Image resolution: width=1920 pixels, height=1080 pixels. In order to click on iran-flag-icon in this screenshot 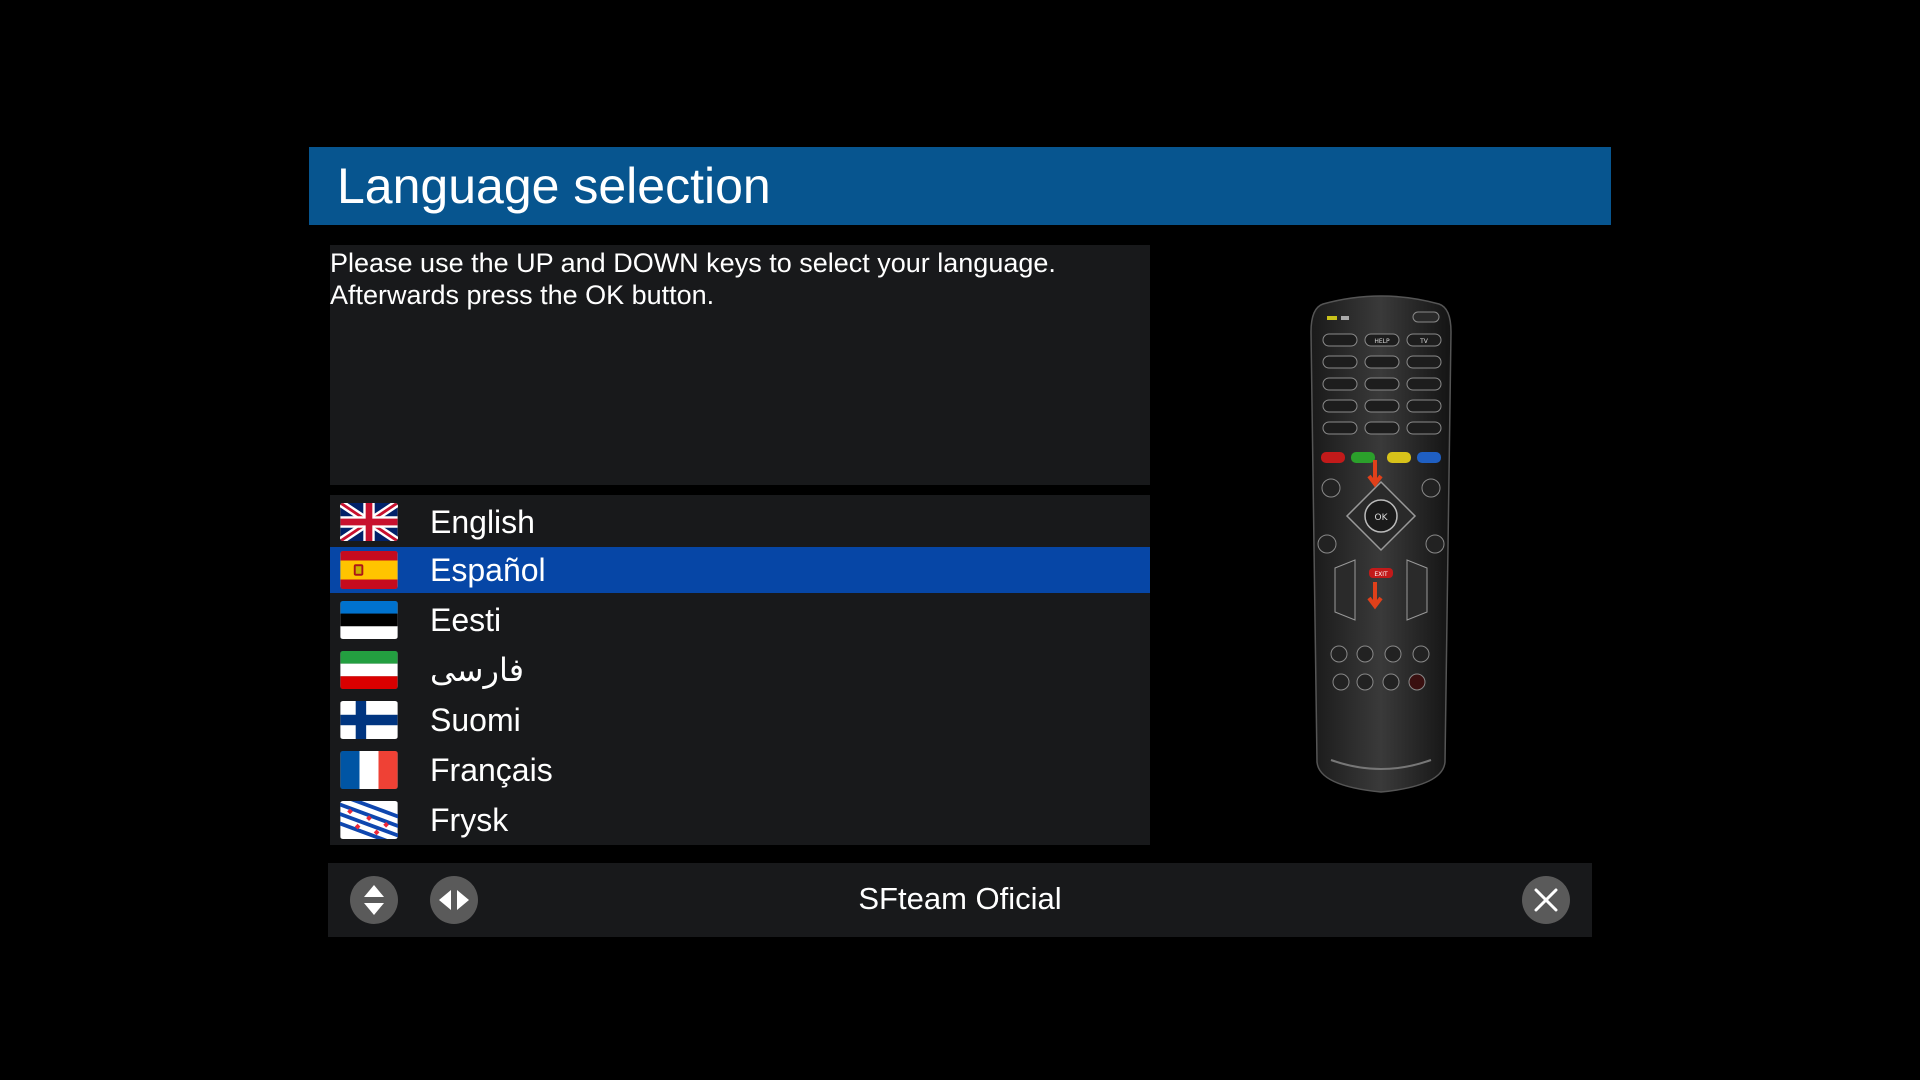, I will do `click(369, 670)`.